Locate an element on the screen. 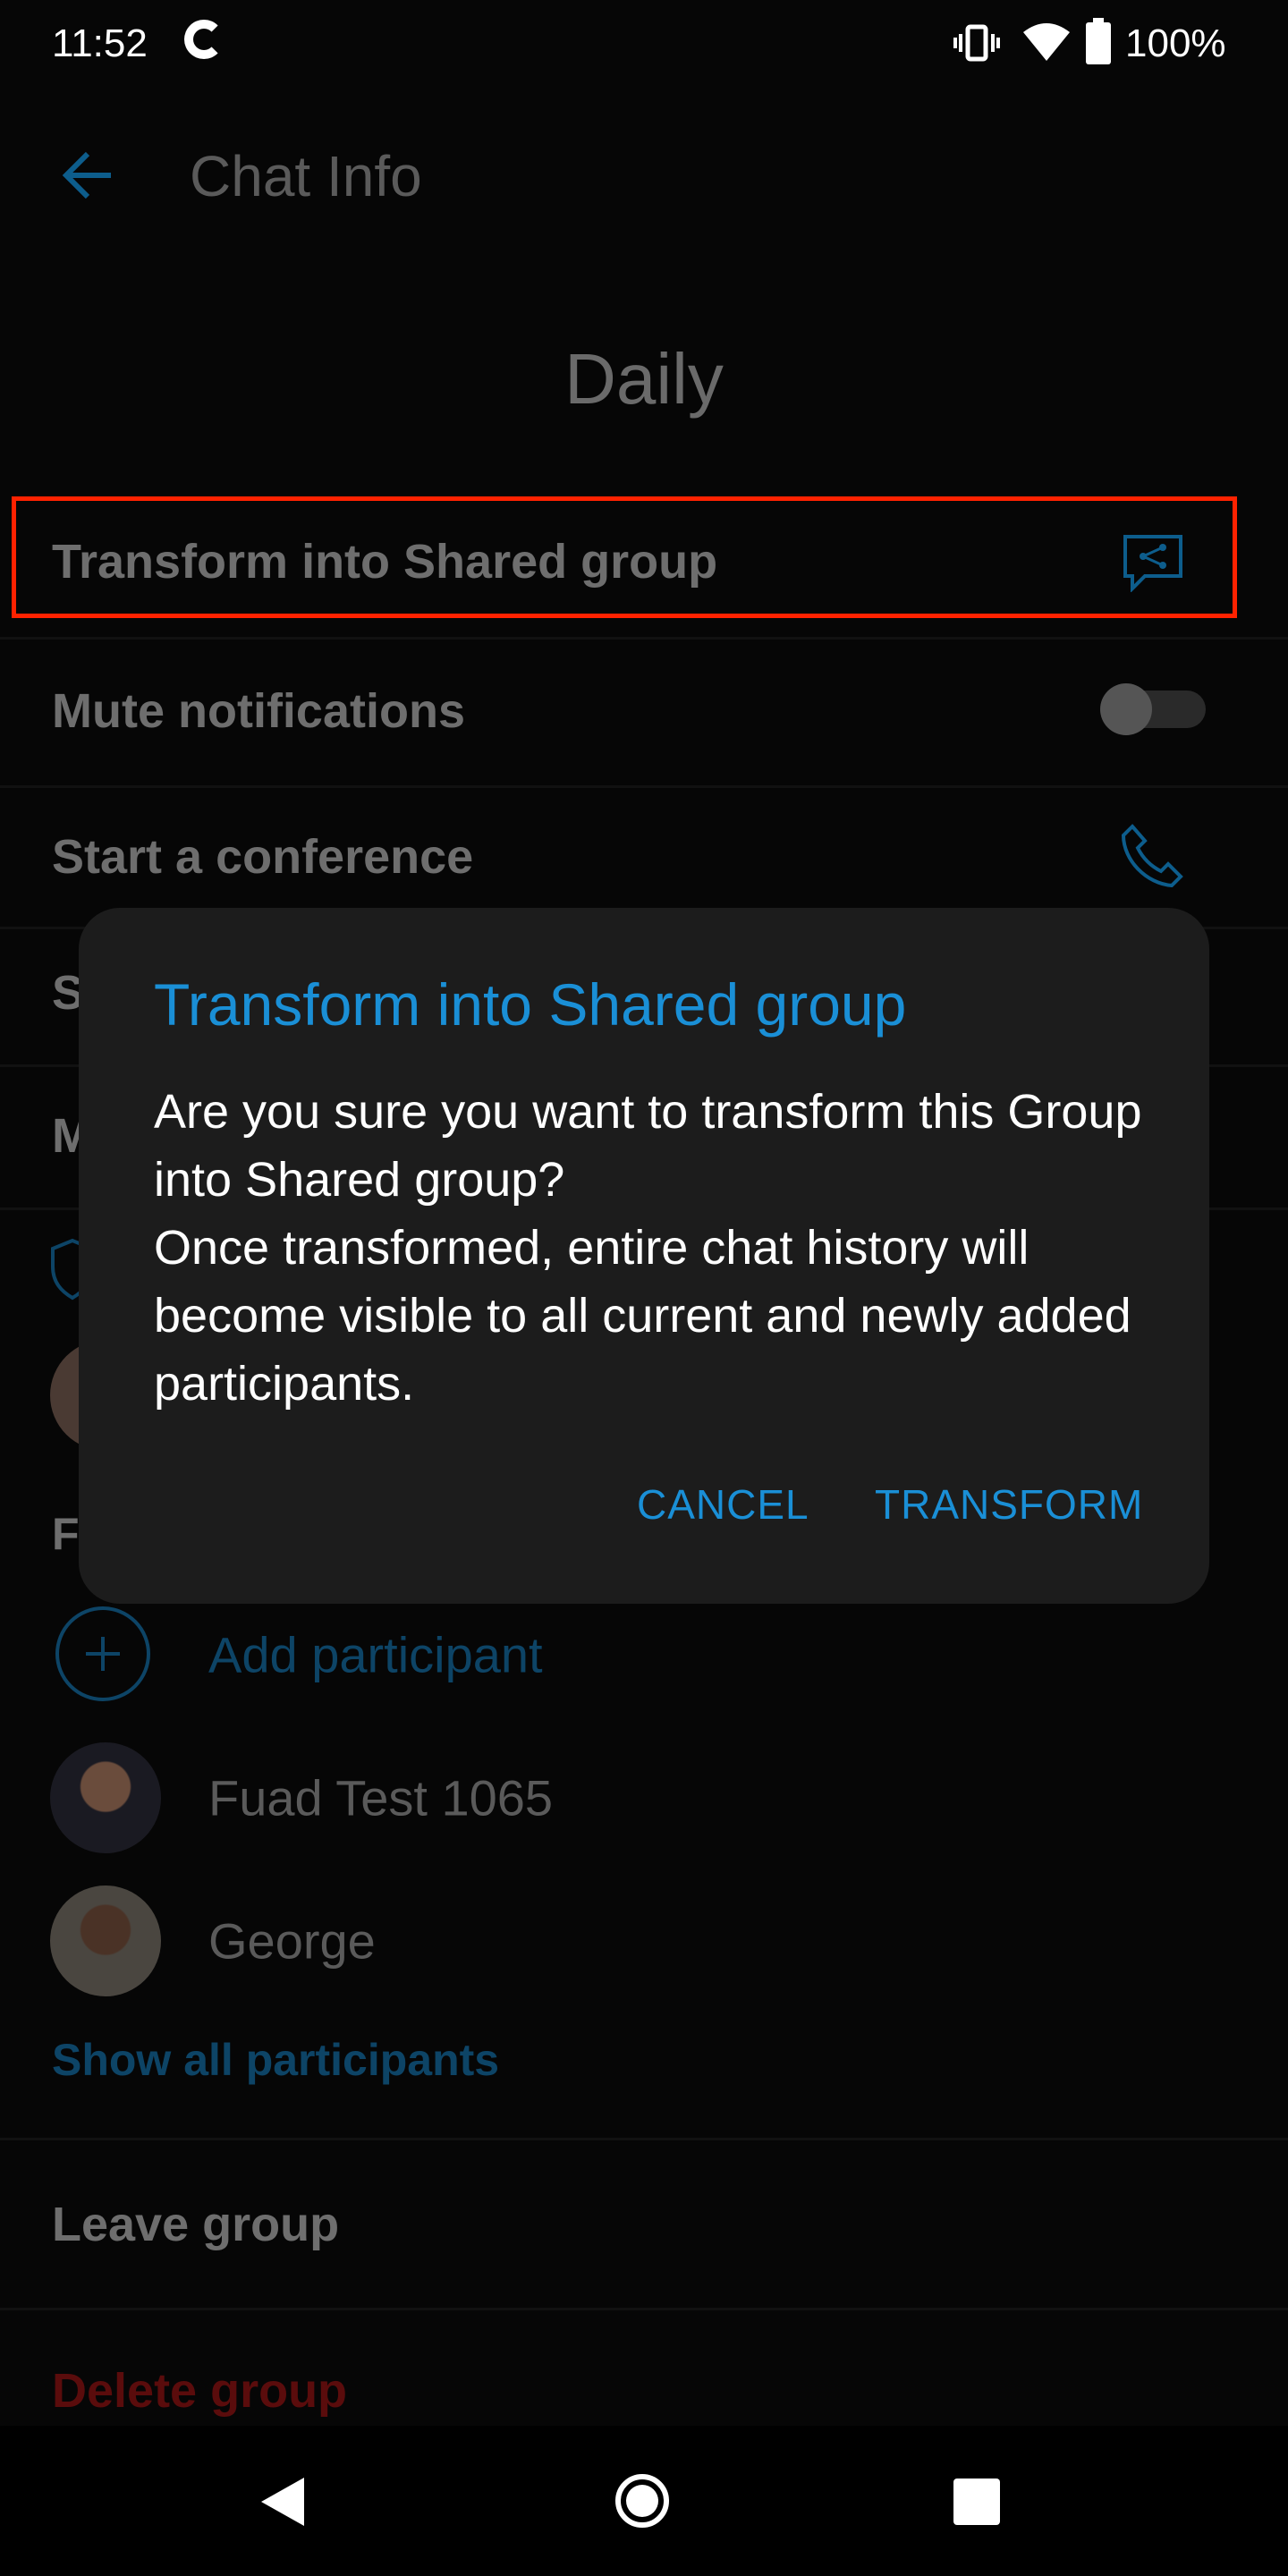 The width and height of the screenshot is (1288, 2576). mute-toggle is located at coordinates (1153, 709).